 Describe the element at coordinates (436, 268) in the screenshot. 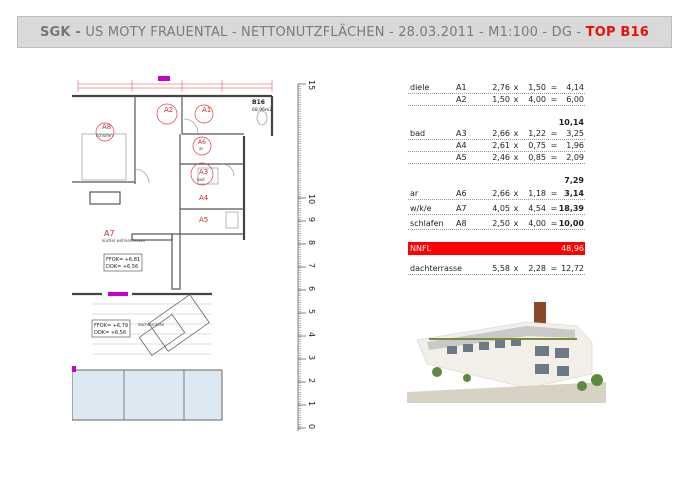

I see `terrace-cell-name: dachterrasse` at that location.